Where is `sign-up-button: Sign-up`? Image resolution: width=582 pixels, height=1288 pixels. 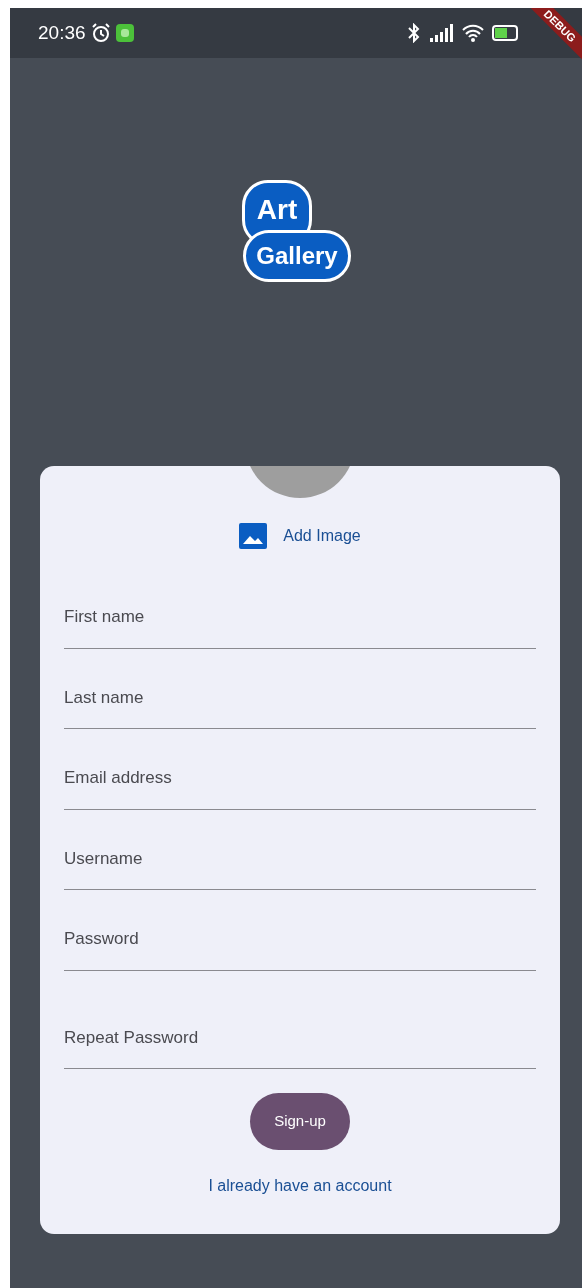
sign-up-button: Sign-up is located at coordinates (300, 1121).